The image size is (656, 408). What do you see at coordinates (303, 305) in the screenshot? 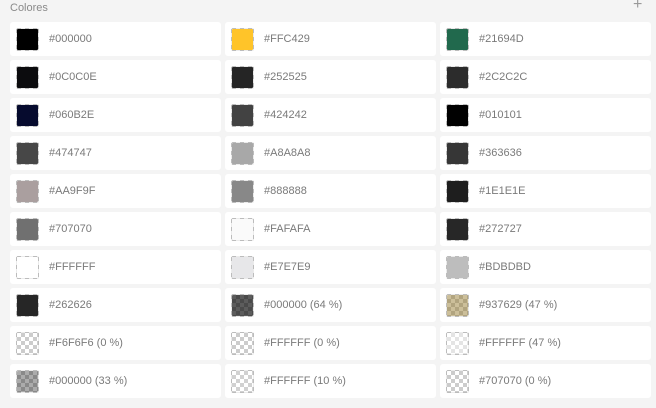
I see `color-label: #000000 (64 %)` at bounding box center [303, 305].